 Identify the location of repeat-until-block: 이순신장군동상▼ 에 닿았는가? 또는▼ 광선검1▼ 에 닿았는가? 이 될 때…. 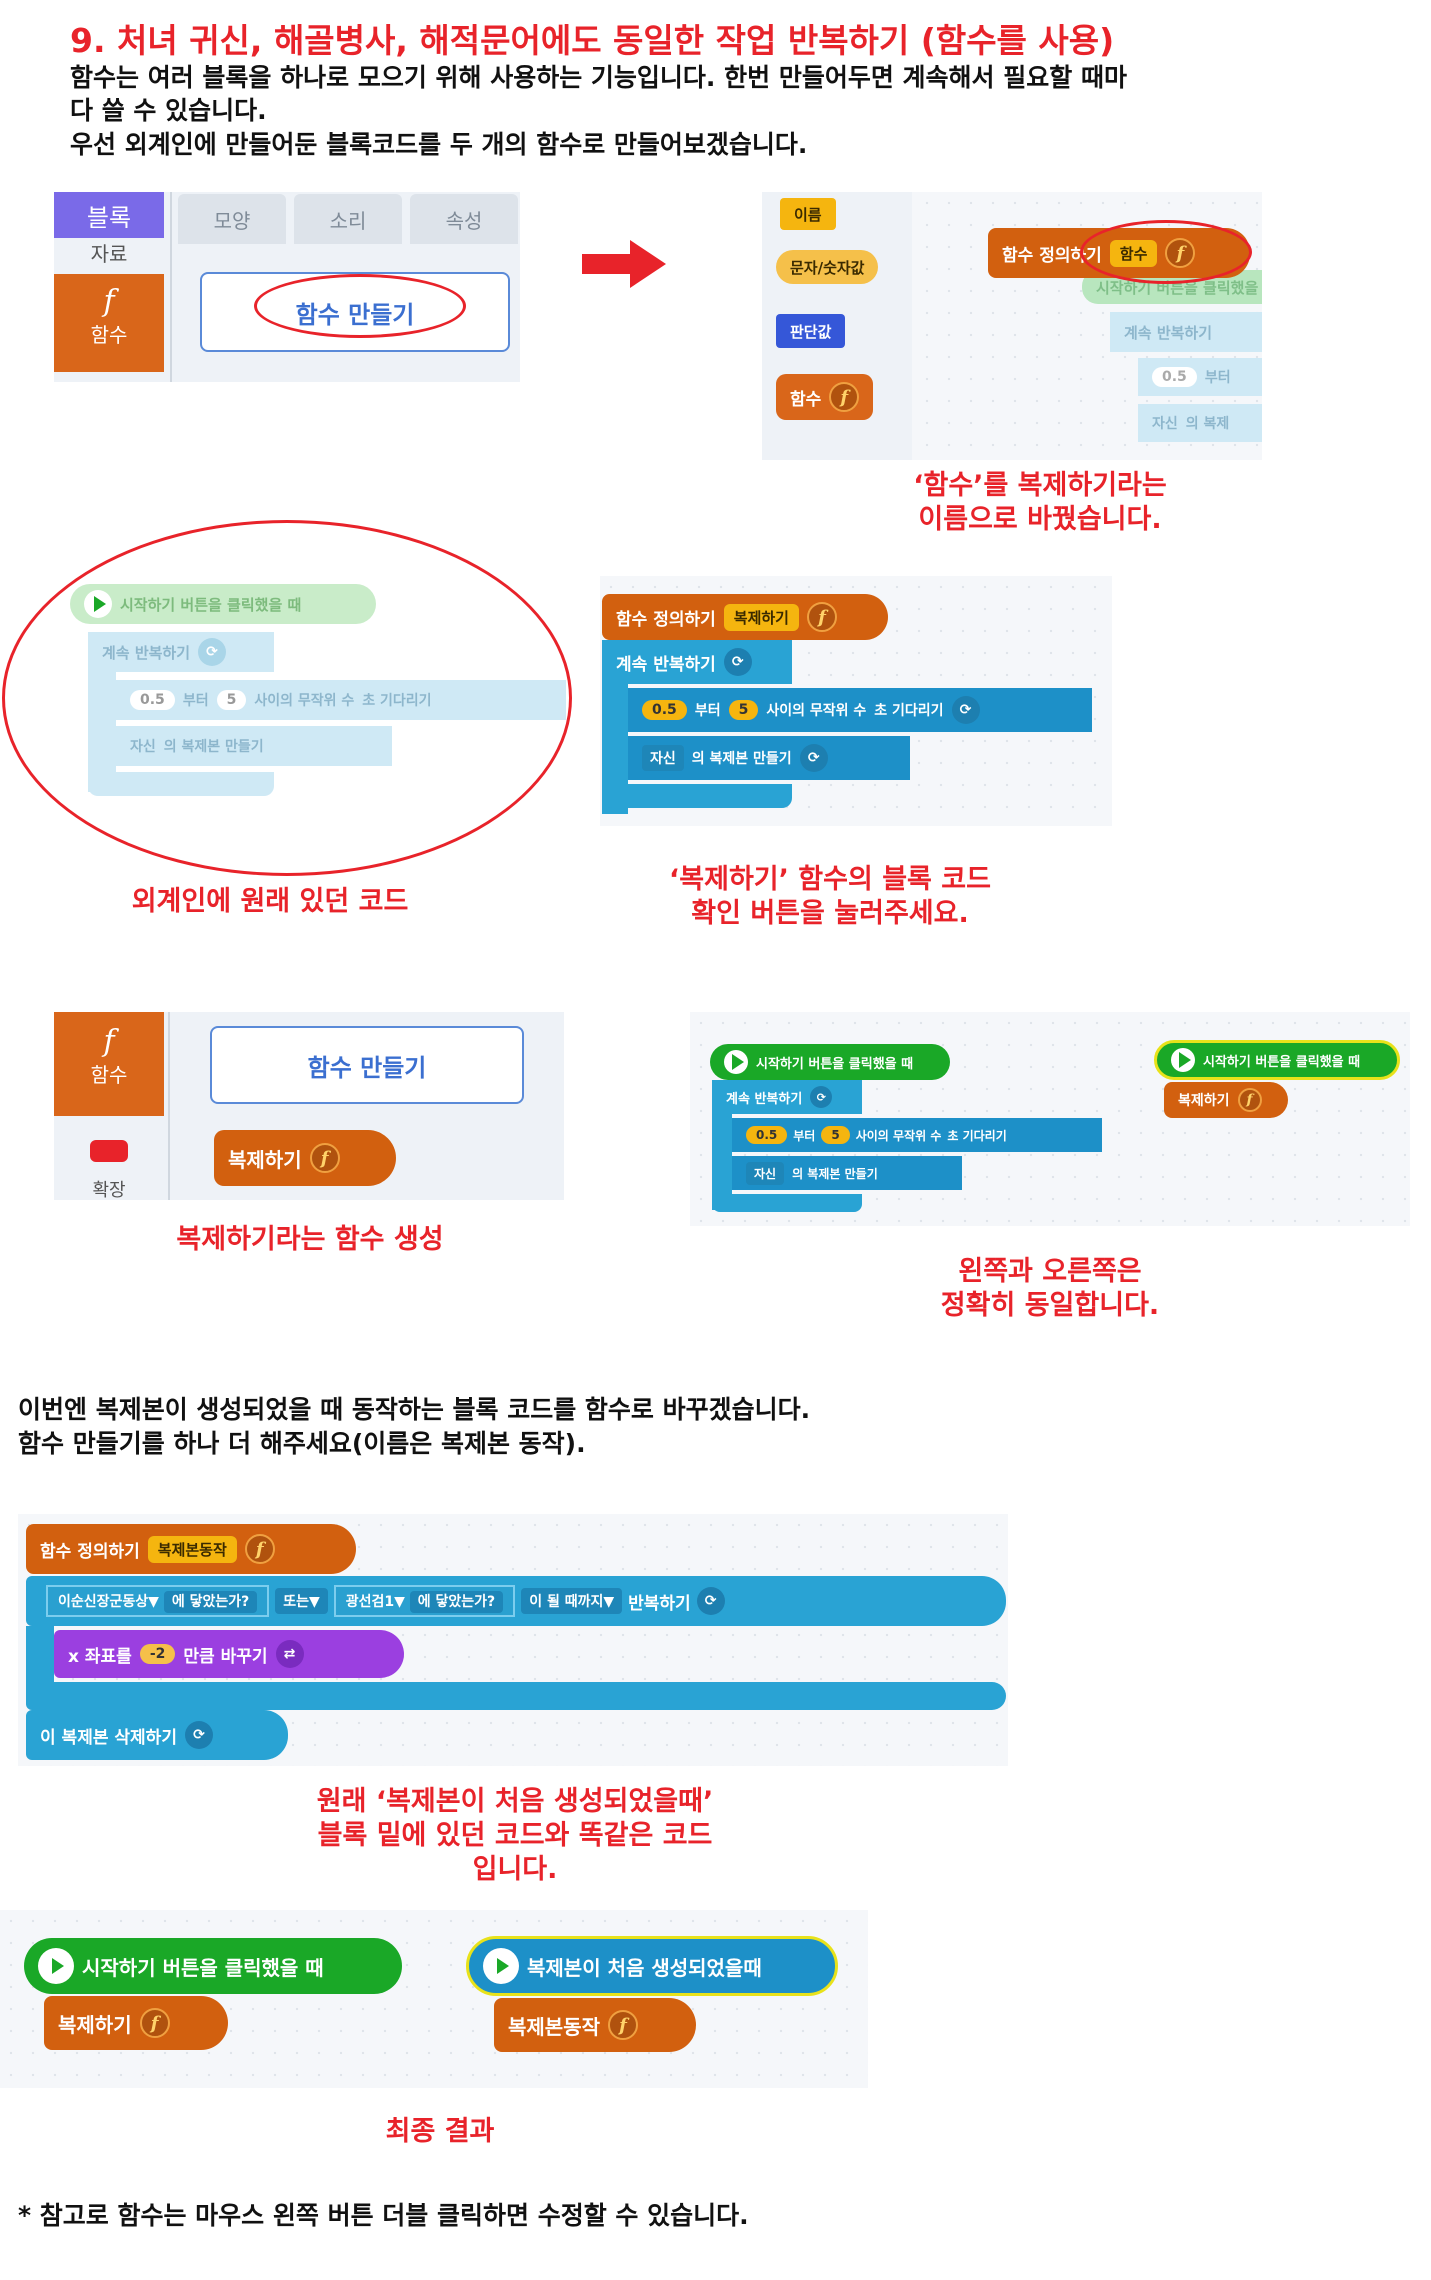
(516, 1601).